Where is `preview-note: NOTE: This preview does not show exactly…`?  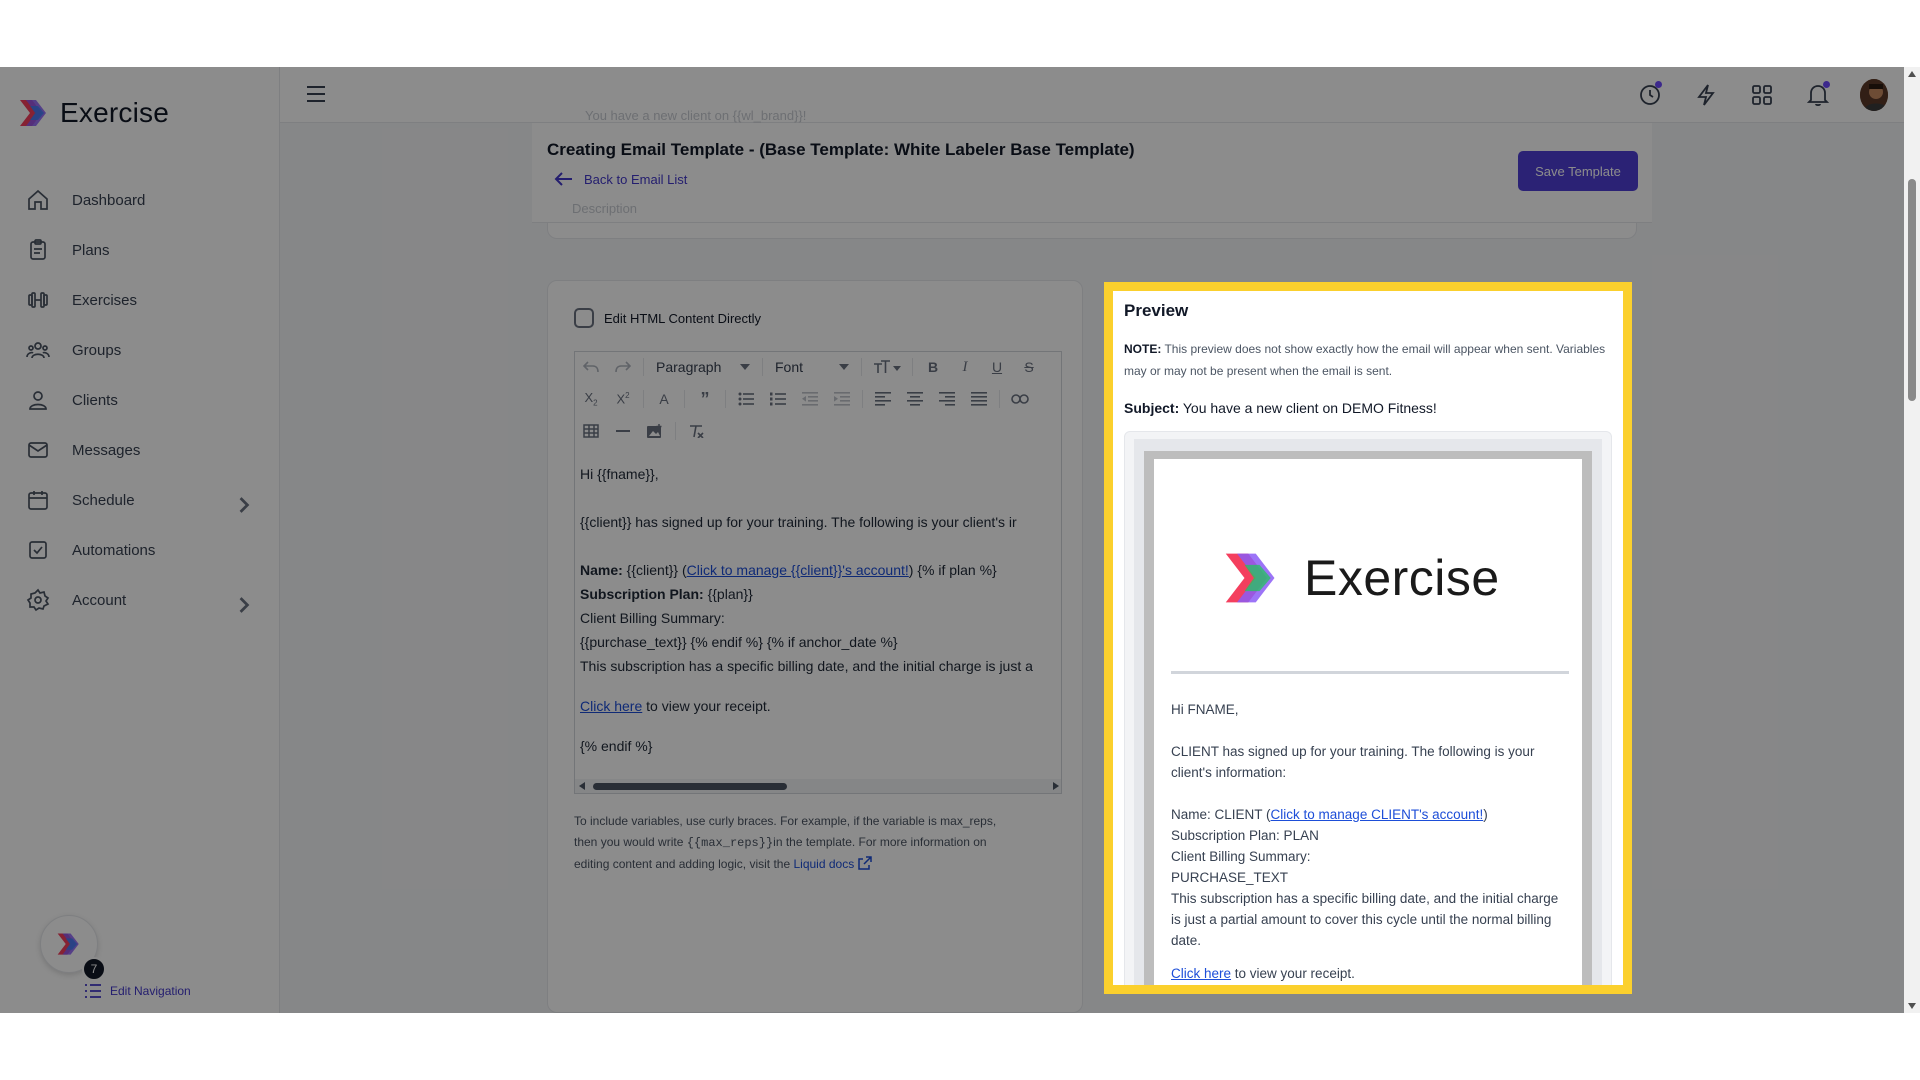
preview-note: NOTE: This preview does not show exactly… is located at coordinates (1369, 360).